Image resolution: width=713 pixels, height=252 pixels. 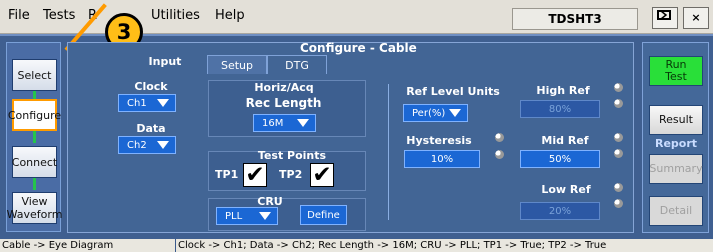 What do you see at coordinates (560, 159) in the screenshot?
I see `mid-ref-value: 50%` at bounding box center [560, 159].